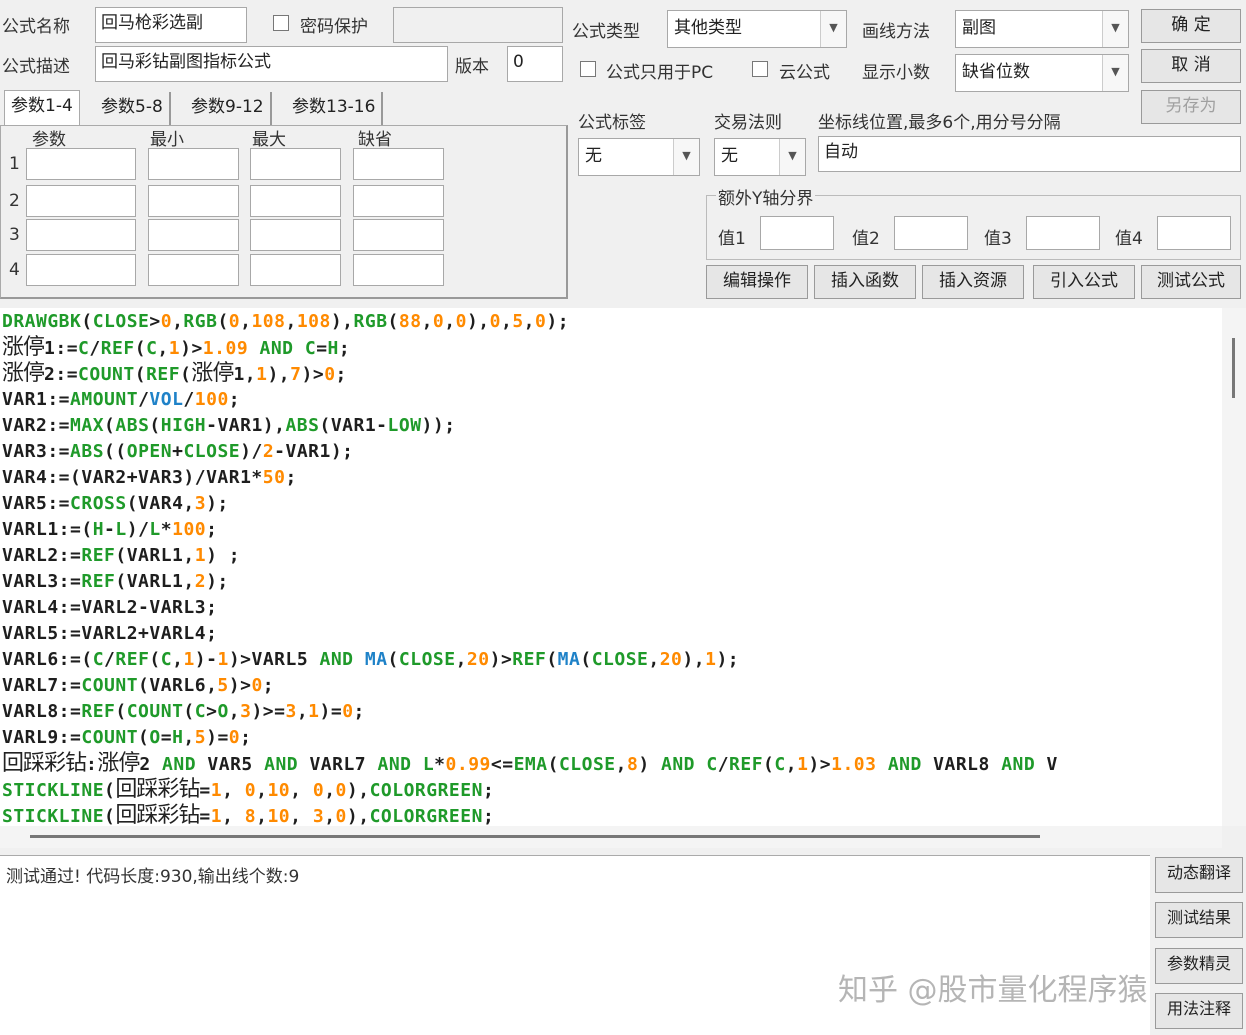 This screenshot has height=1035, width=1246. What do you see at coordinates (42, 555) in the screenshot?
I see `code-token: VARL2:=` at bounding box center [42, 555].